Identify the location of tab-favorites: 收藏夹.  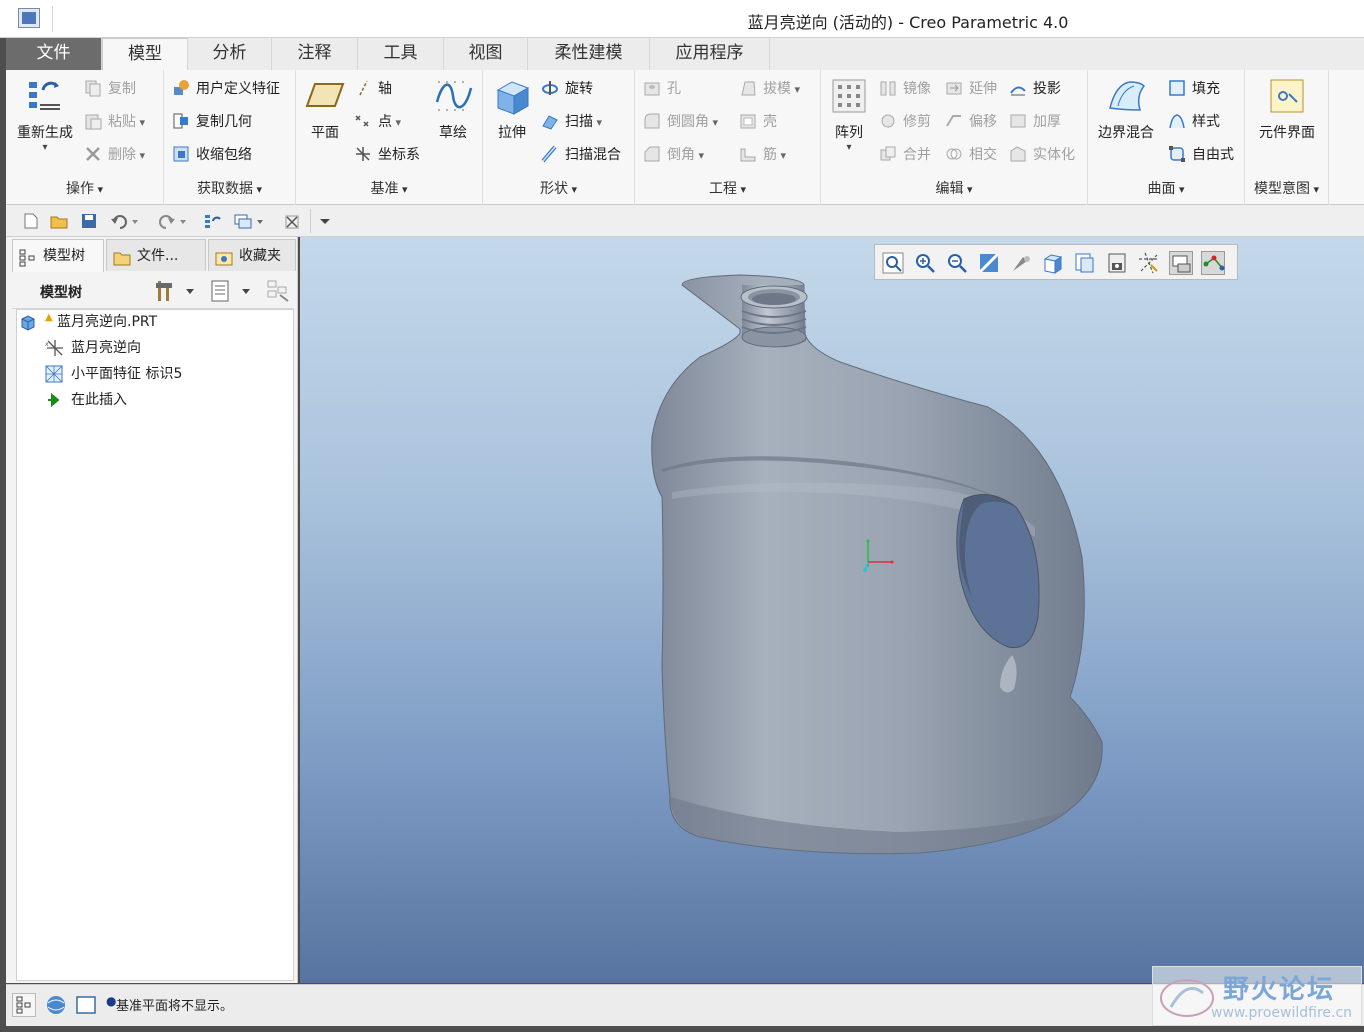
(252, 255).